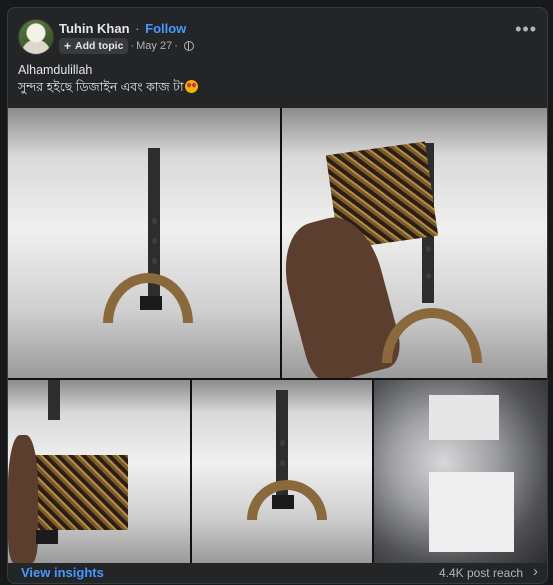 Image resolution: width=553 pixels, height=585 pixels. I want to click on post-meta: + Add topic · May 27 ·, so click(126, 46).